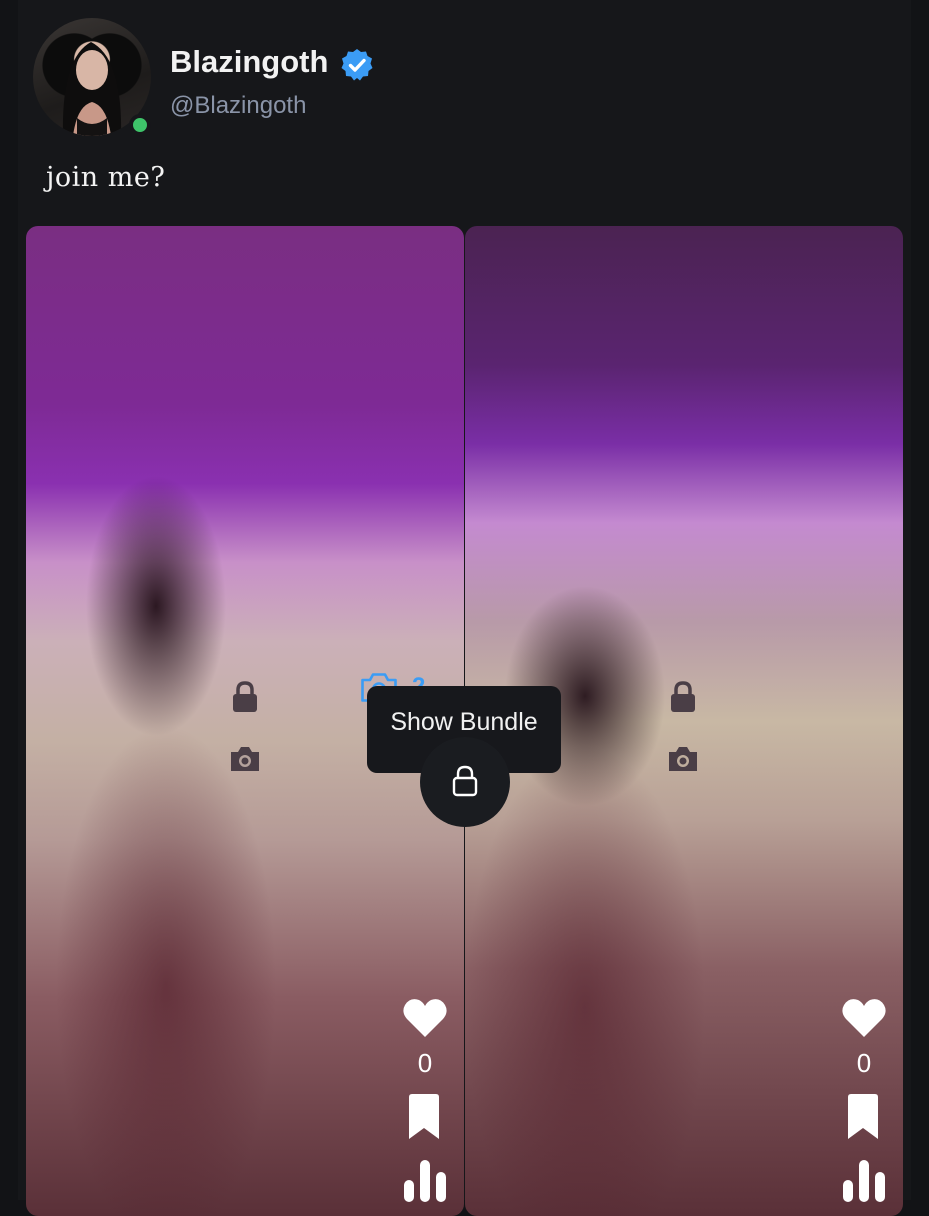  I want to click on unlock-bundle-button, so click(465, 782).